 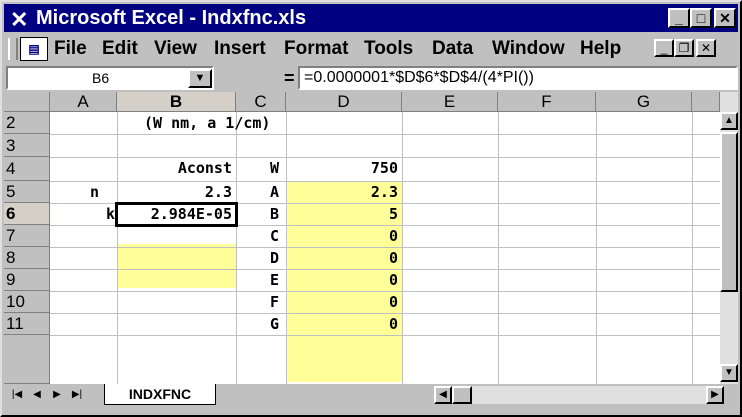 I want to click on cell-d10: 0, so click(x=343, y=302).